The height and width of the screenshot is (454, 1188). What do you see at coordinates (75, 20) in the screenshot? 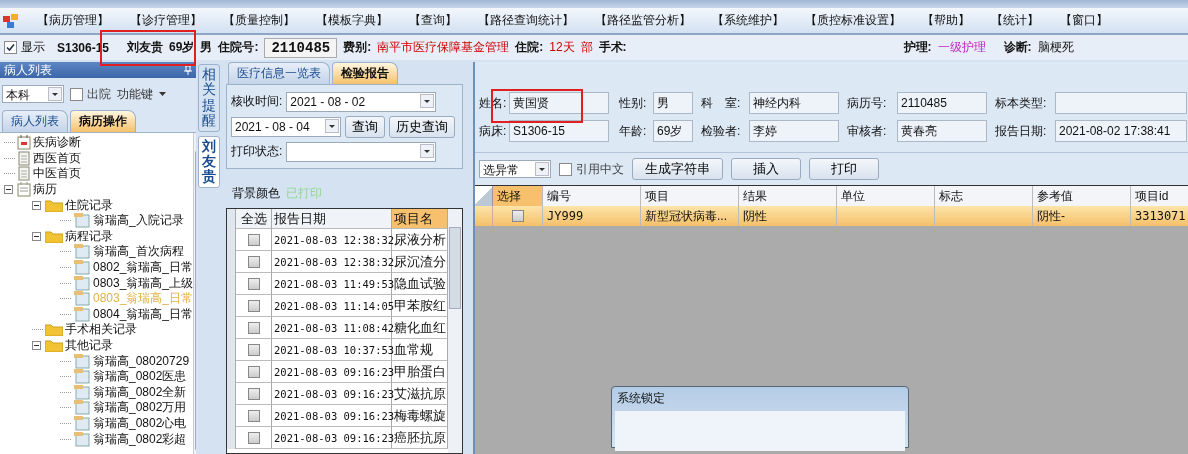
I see `menu-item: 【病历管理】` at bounding box center [75, 20].